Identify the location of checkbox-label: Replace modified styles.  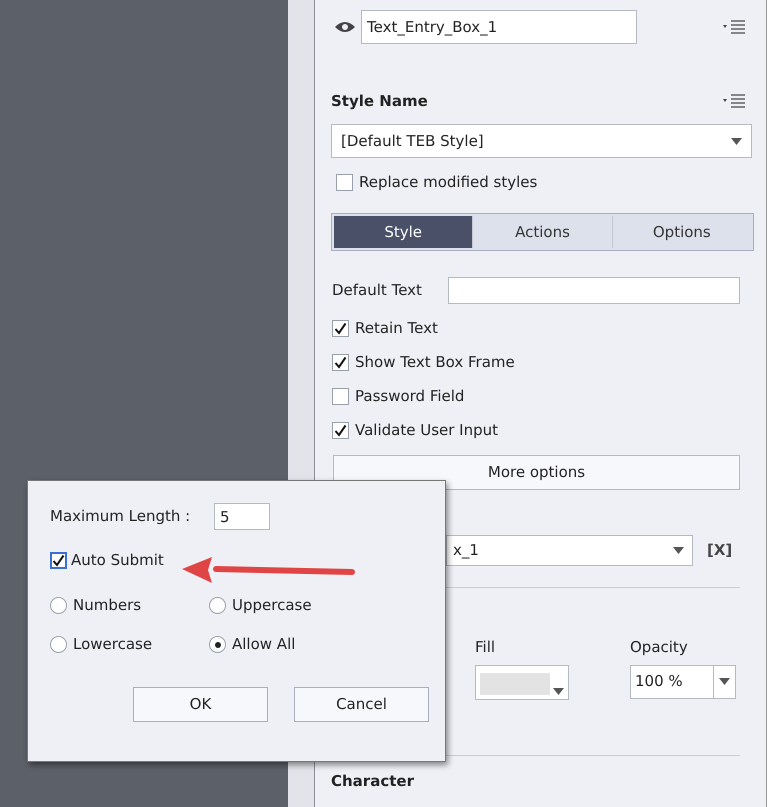
(448, 183).